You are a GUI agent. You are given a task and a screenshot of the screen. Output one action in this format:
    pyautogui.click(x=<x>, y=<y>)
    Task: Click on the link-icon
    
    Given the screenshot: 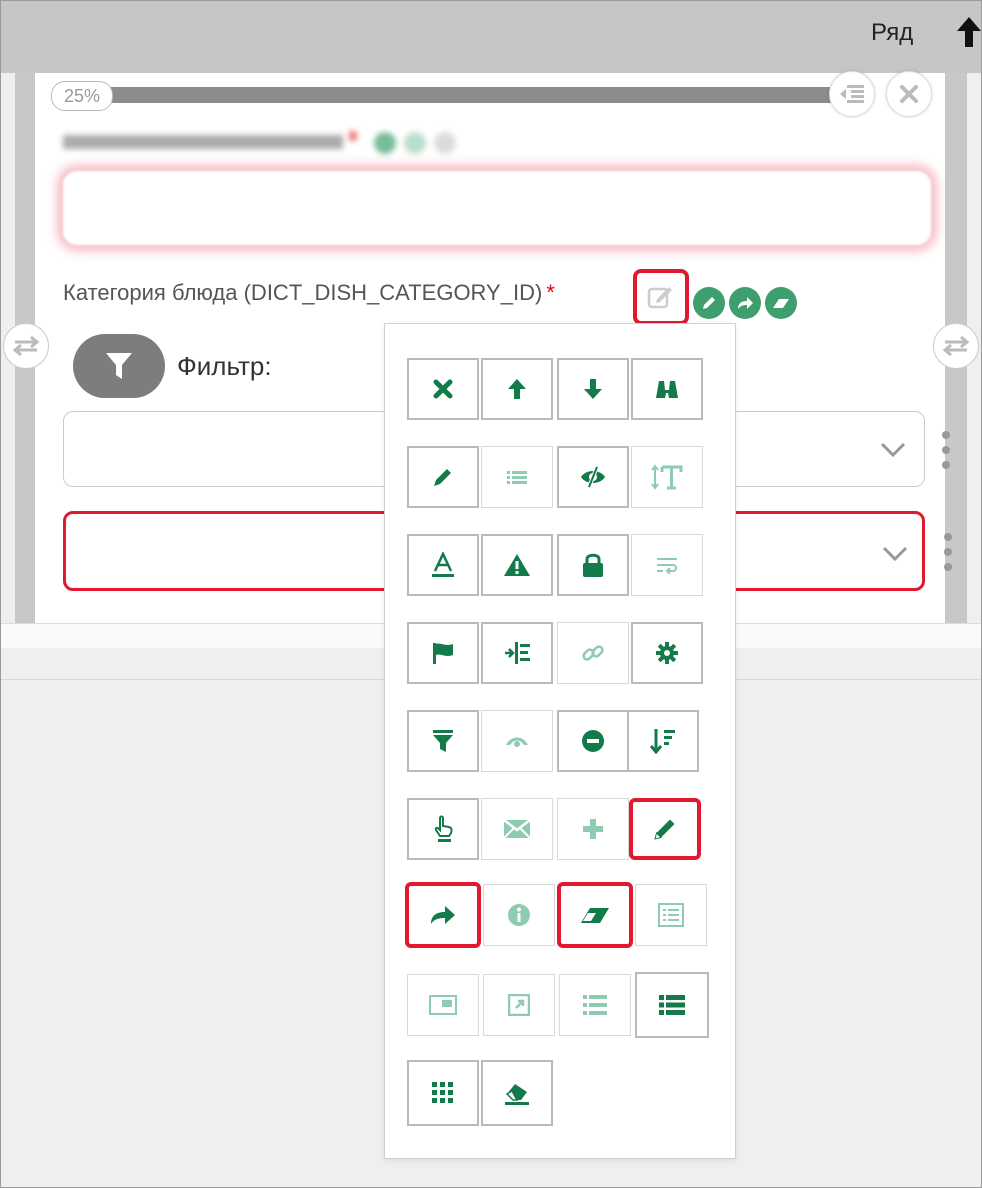 What is the action you would take?
    pyautogui.click(x=593, y=653)
    